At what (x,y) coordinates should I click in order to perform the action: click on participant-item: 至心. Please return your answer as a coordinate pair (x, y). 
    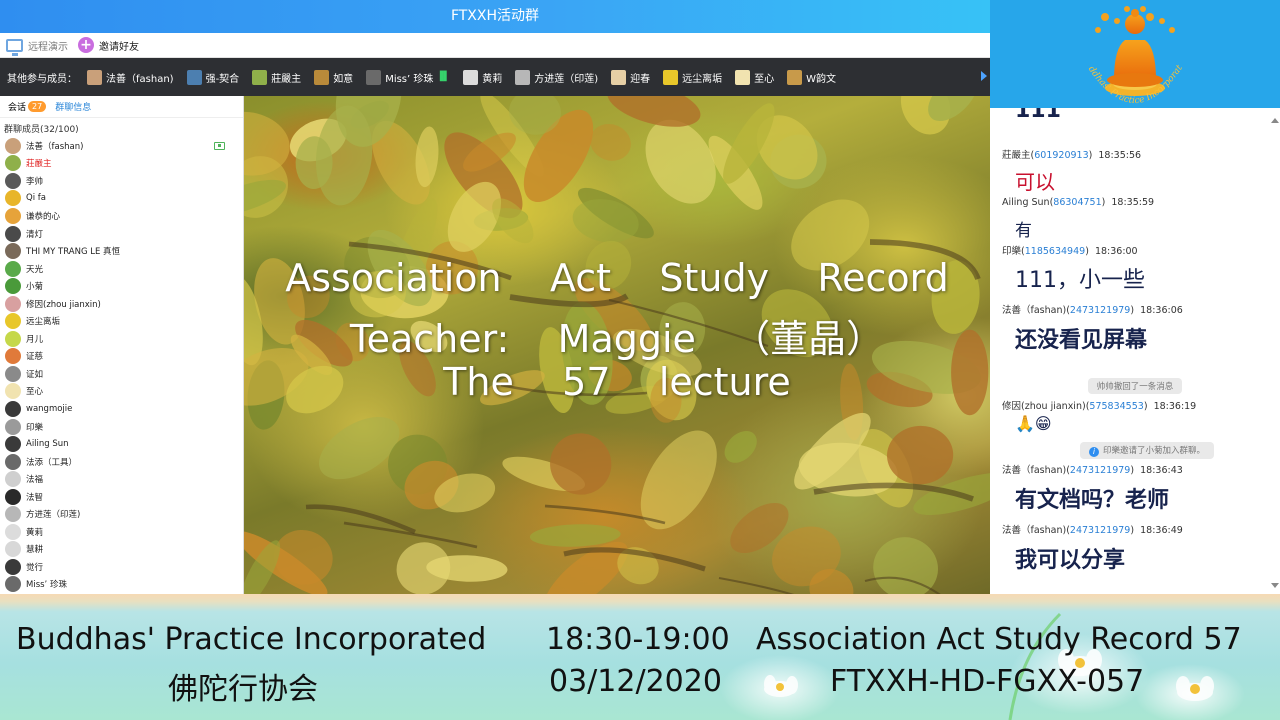
    Looking at the image, I should click on (754, 77).